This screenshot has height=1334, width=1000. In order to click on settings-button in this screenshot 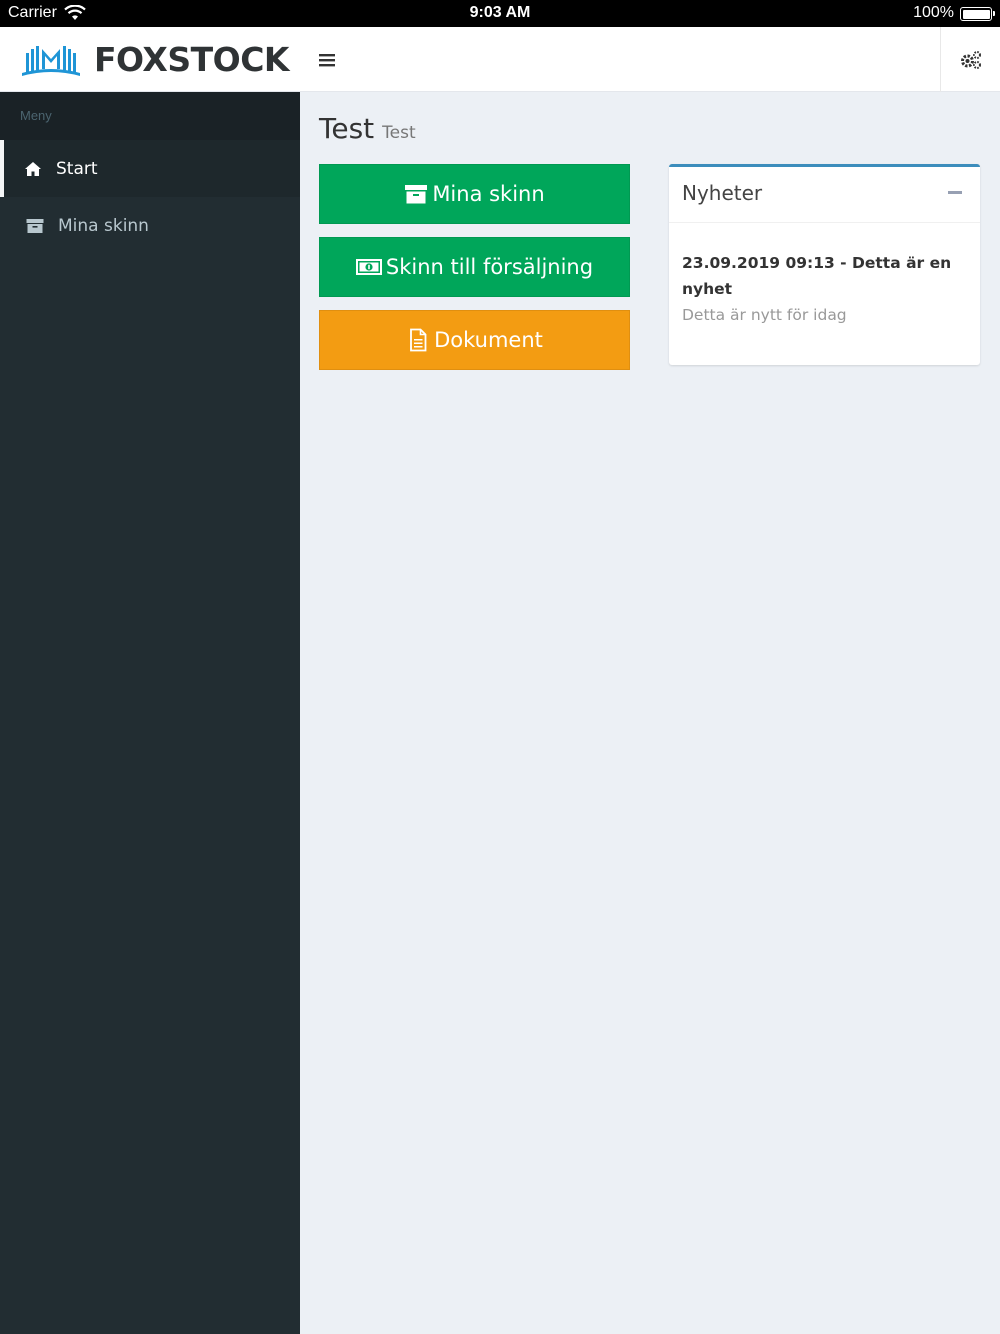, I will do `click(970, 59)`.